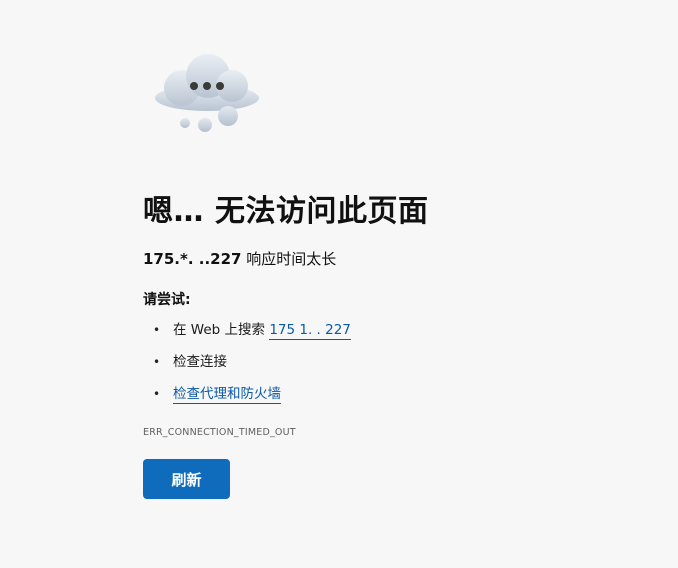 The height and width of the screenshot is (568, 678). What do you see at coordinates (200, 362) in the screenshot?
I see `check-connection-text: 检查连接` at bounding box center [200, 362].